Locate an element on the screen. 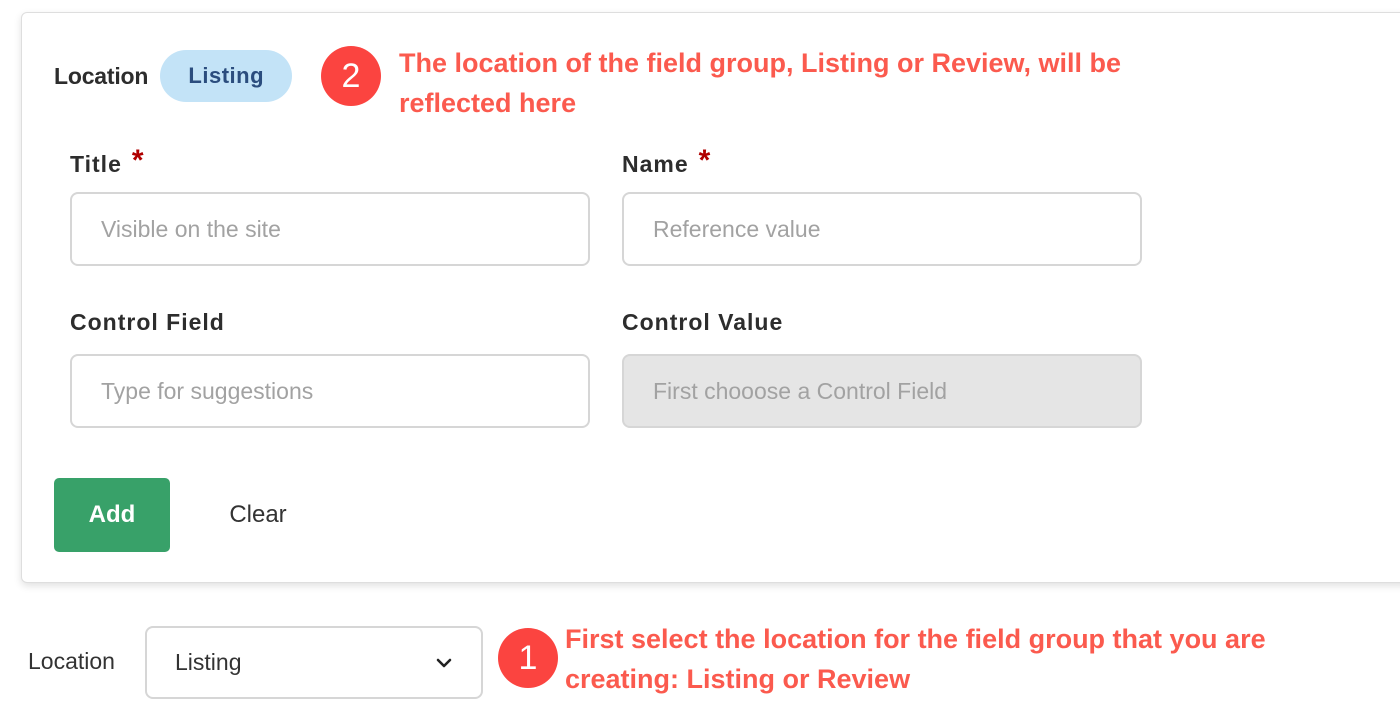  control-field-label: Control Field is located at coordinates (147, 322).